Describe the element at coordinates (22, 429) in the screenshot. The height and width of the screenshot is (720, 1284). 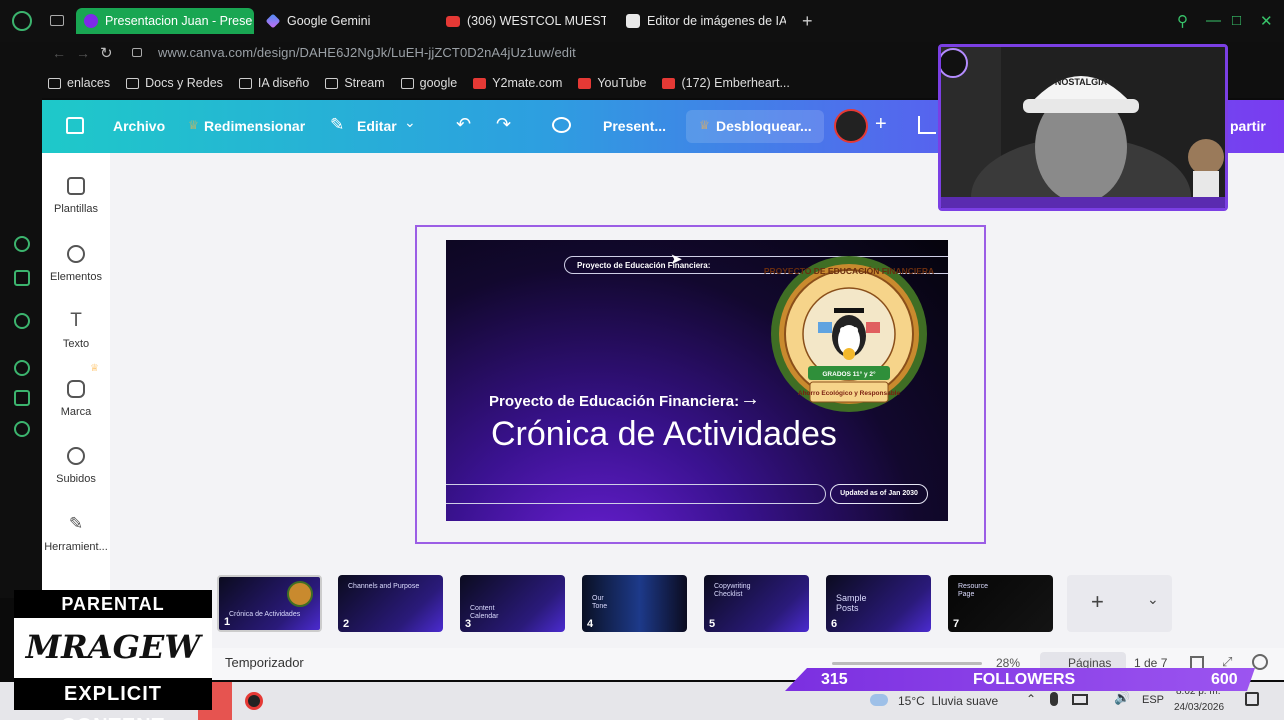
I see `settings-icon` at that location.